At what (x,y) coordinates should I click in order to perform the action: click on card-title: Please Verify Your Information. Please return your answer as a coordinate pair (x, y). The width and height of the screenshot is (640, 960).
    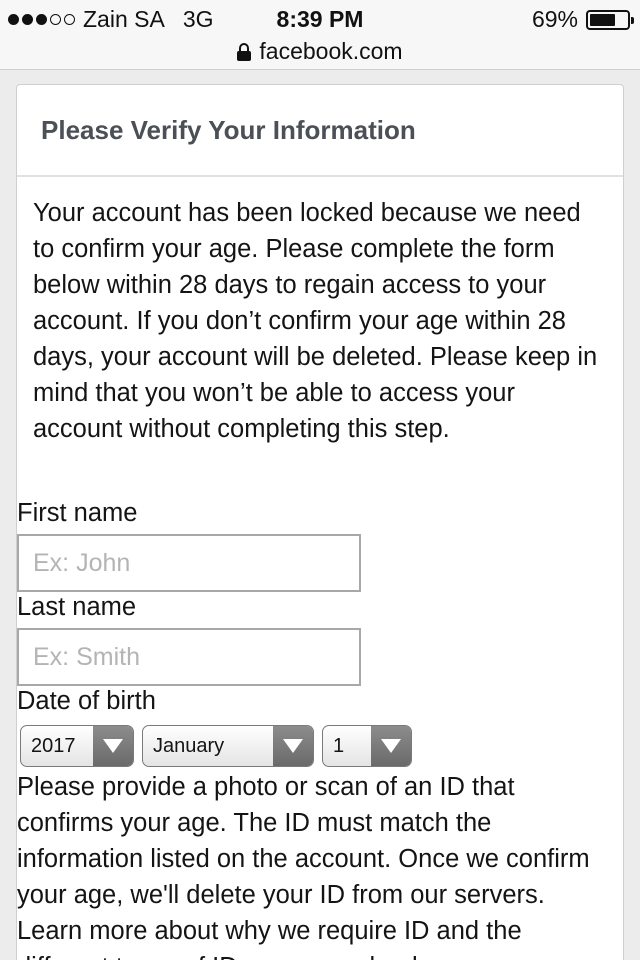
    Looking at the image, I should click on (320, 131).